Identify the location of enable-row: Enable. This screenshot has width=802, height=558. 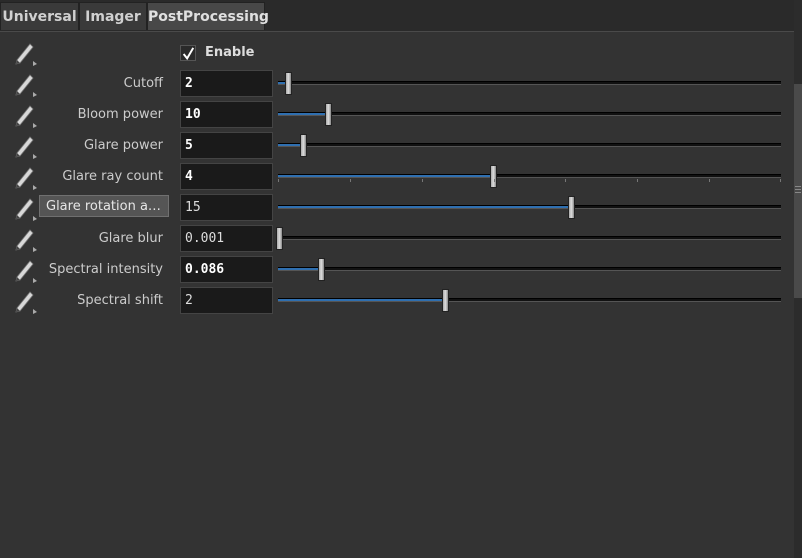
(397, 52).